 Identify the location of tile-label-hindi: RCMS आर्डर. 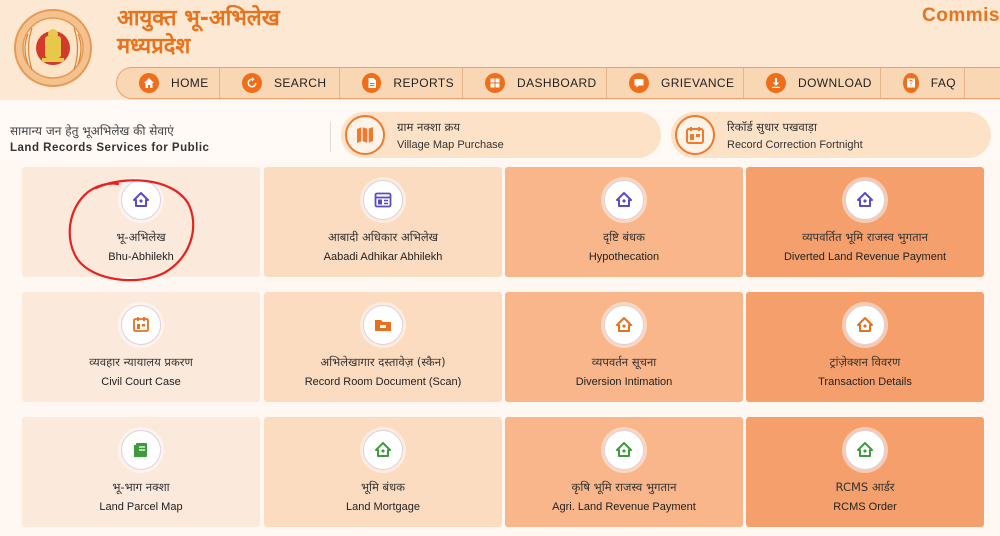
(865, 487).